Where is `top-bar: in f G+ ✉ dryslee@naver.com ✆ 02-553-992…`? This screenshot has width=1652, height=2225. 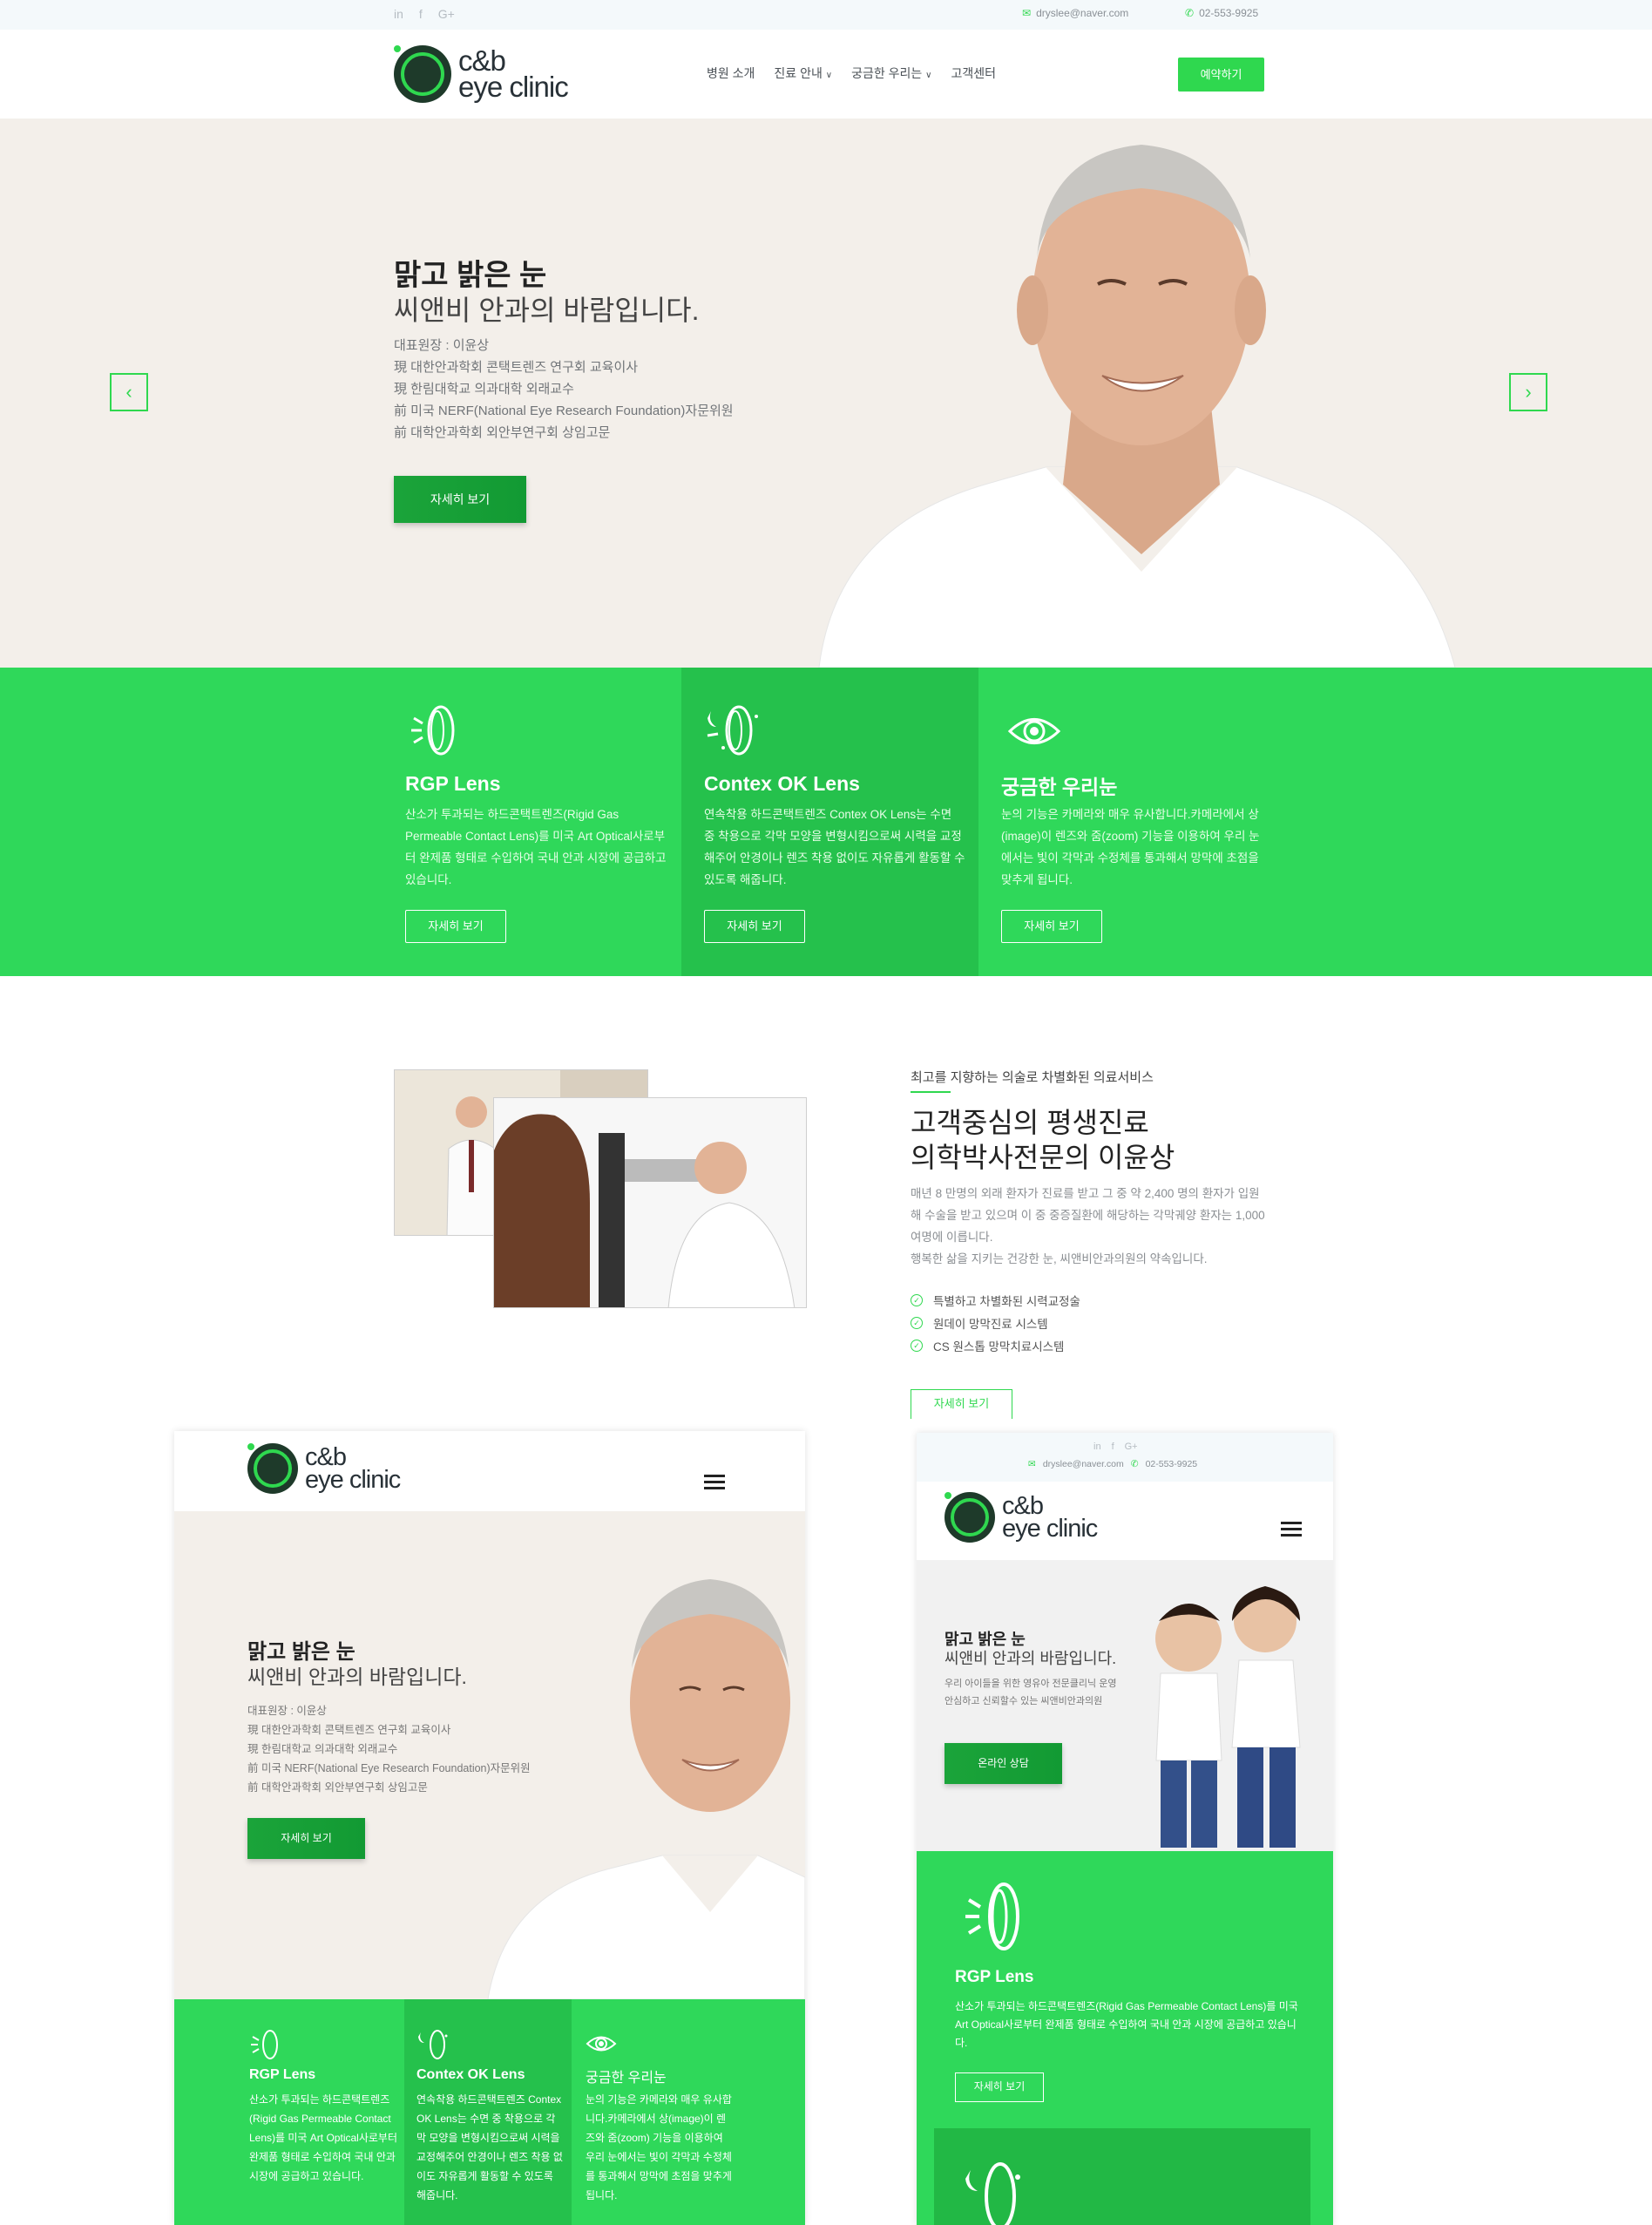
top-bar: in f G+ ✉ dryslee@naver.com ✆ 02-553-992… is located at coordinates (1125, 1458).